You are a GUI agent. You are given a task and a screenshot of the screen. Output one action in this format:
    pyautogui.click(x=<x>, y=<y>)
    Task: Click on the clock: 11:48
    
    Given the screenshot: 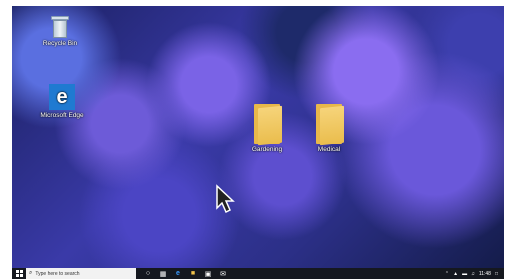 What is the action you would take?
    pyautogui.click(x=485, y=274)
    